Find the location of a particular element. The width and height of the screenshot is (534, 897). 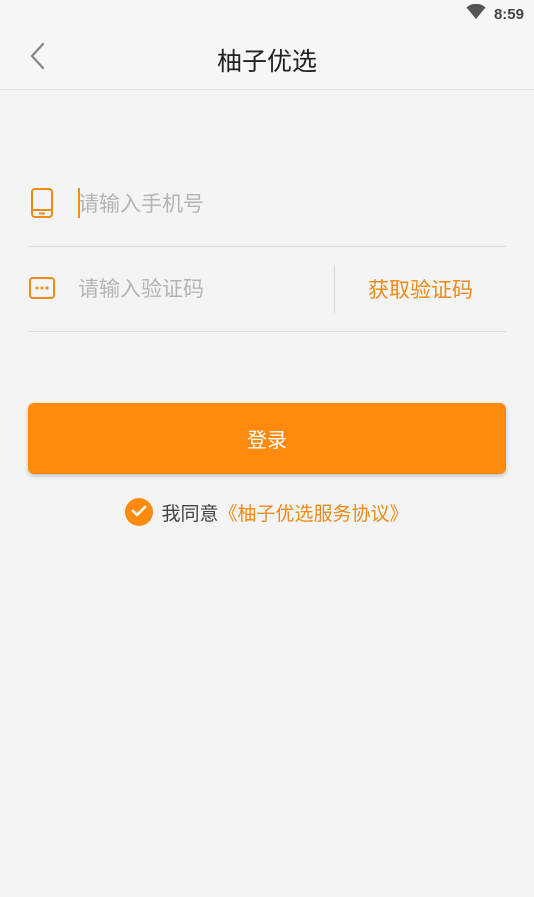

phone-icon is located at coordinates (42, 203).